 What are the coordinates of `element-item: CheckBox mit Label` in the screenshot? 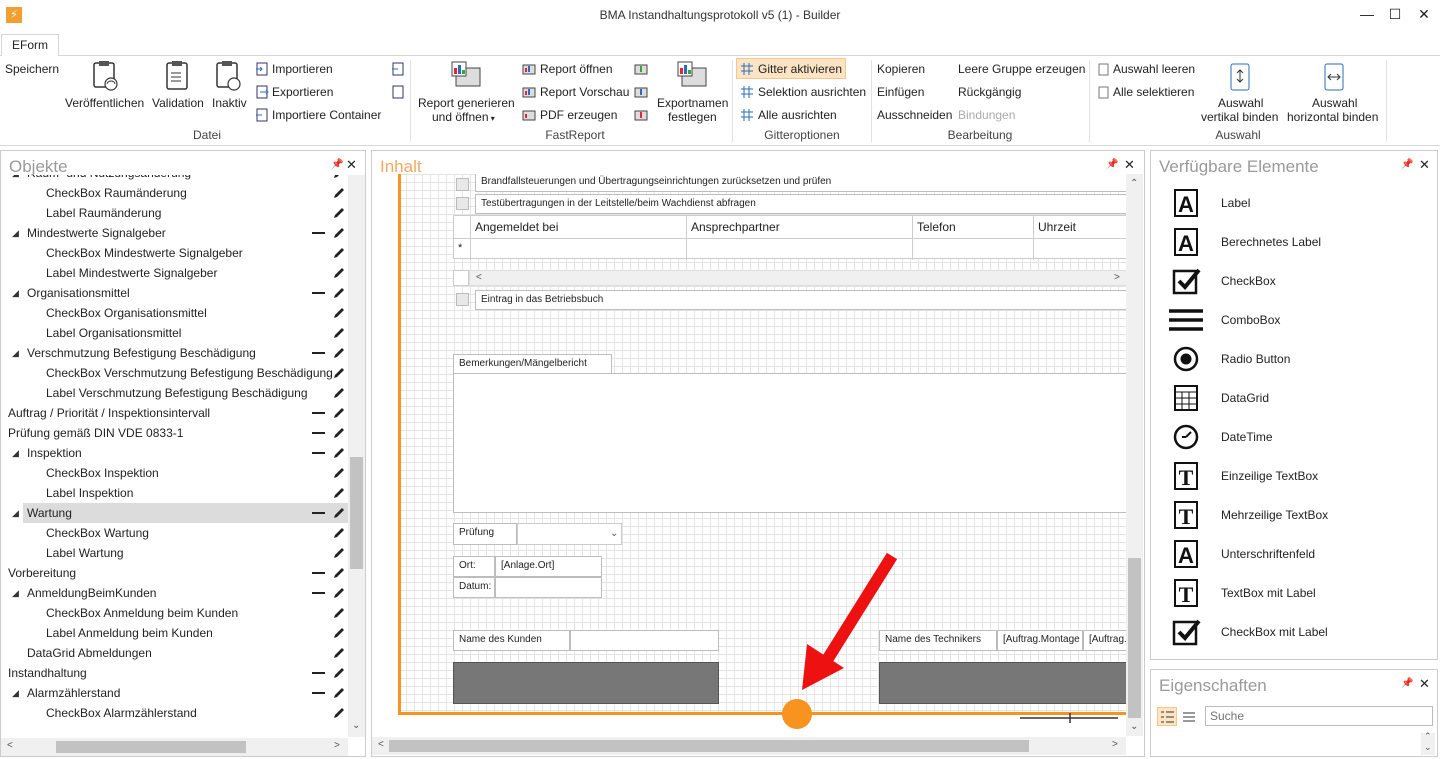 It's located at (1295, 632).